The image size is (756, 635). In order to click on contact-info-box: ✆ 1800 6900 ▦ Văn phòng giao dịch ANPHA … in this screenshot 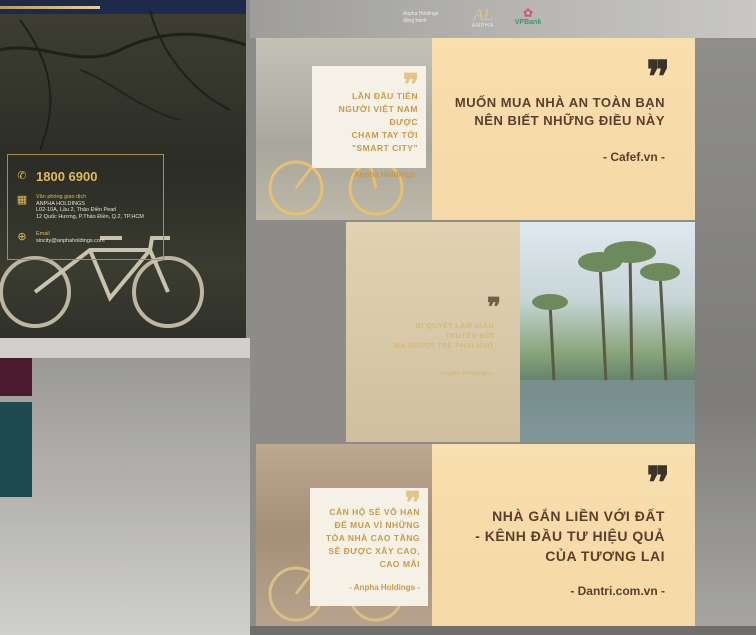, I will do `click(85, 207)`.